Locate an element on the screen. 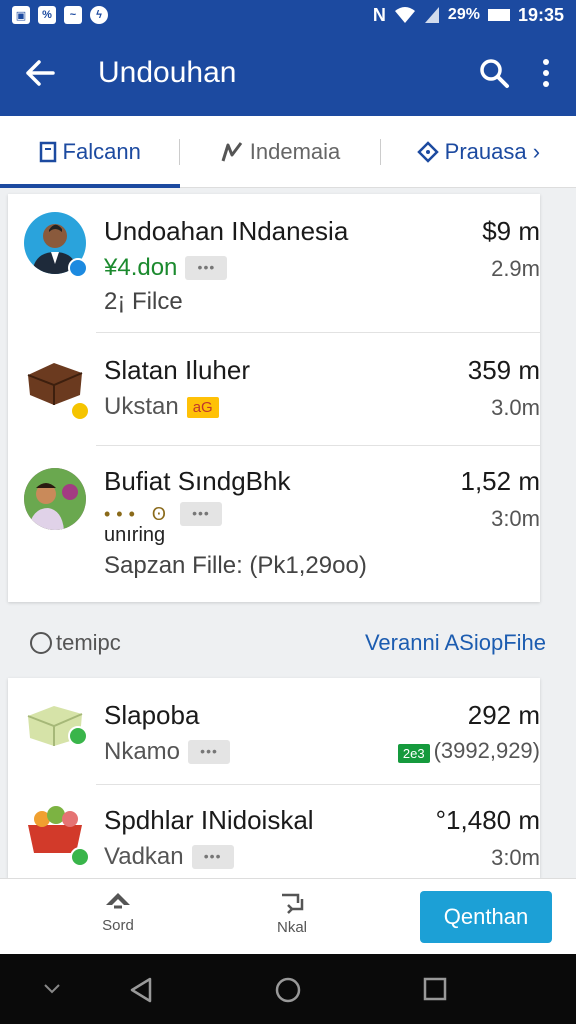 Image resolution: width=576 pixels, height=1024 pixels. battery-percent: 29% is located at coordinates (463, 14).